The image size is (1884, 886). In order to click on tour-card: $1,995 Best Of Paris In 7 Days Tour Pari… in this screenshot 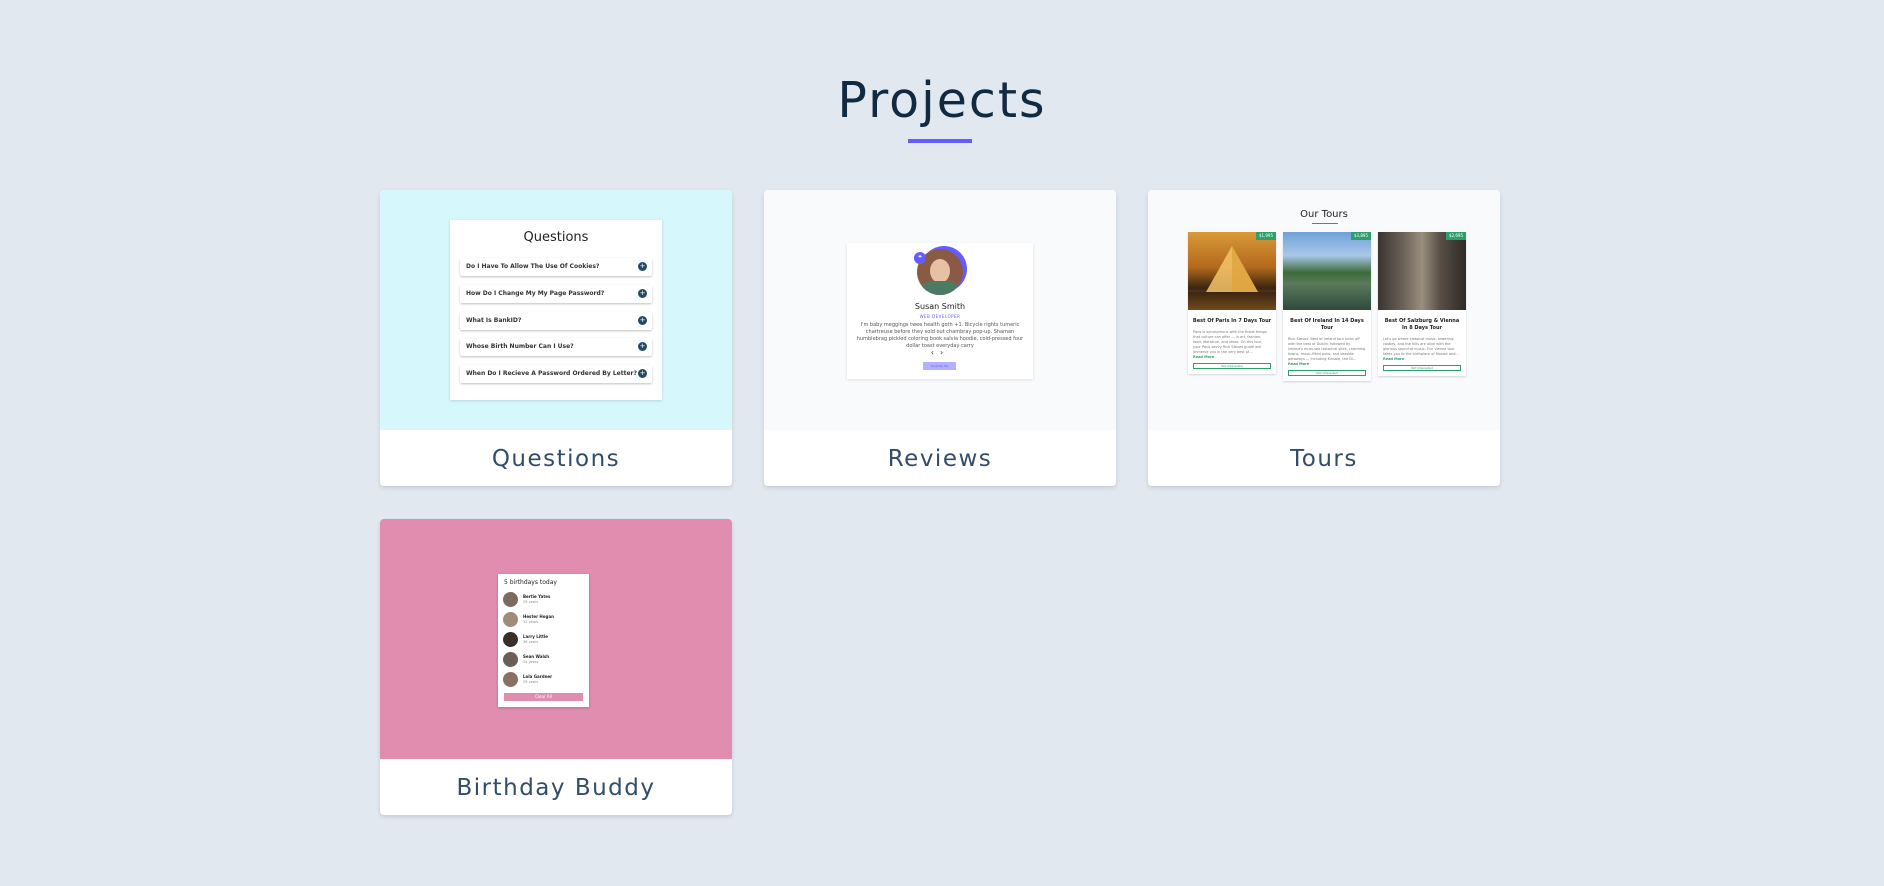, I will do `click(1232, 303)`.